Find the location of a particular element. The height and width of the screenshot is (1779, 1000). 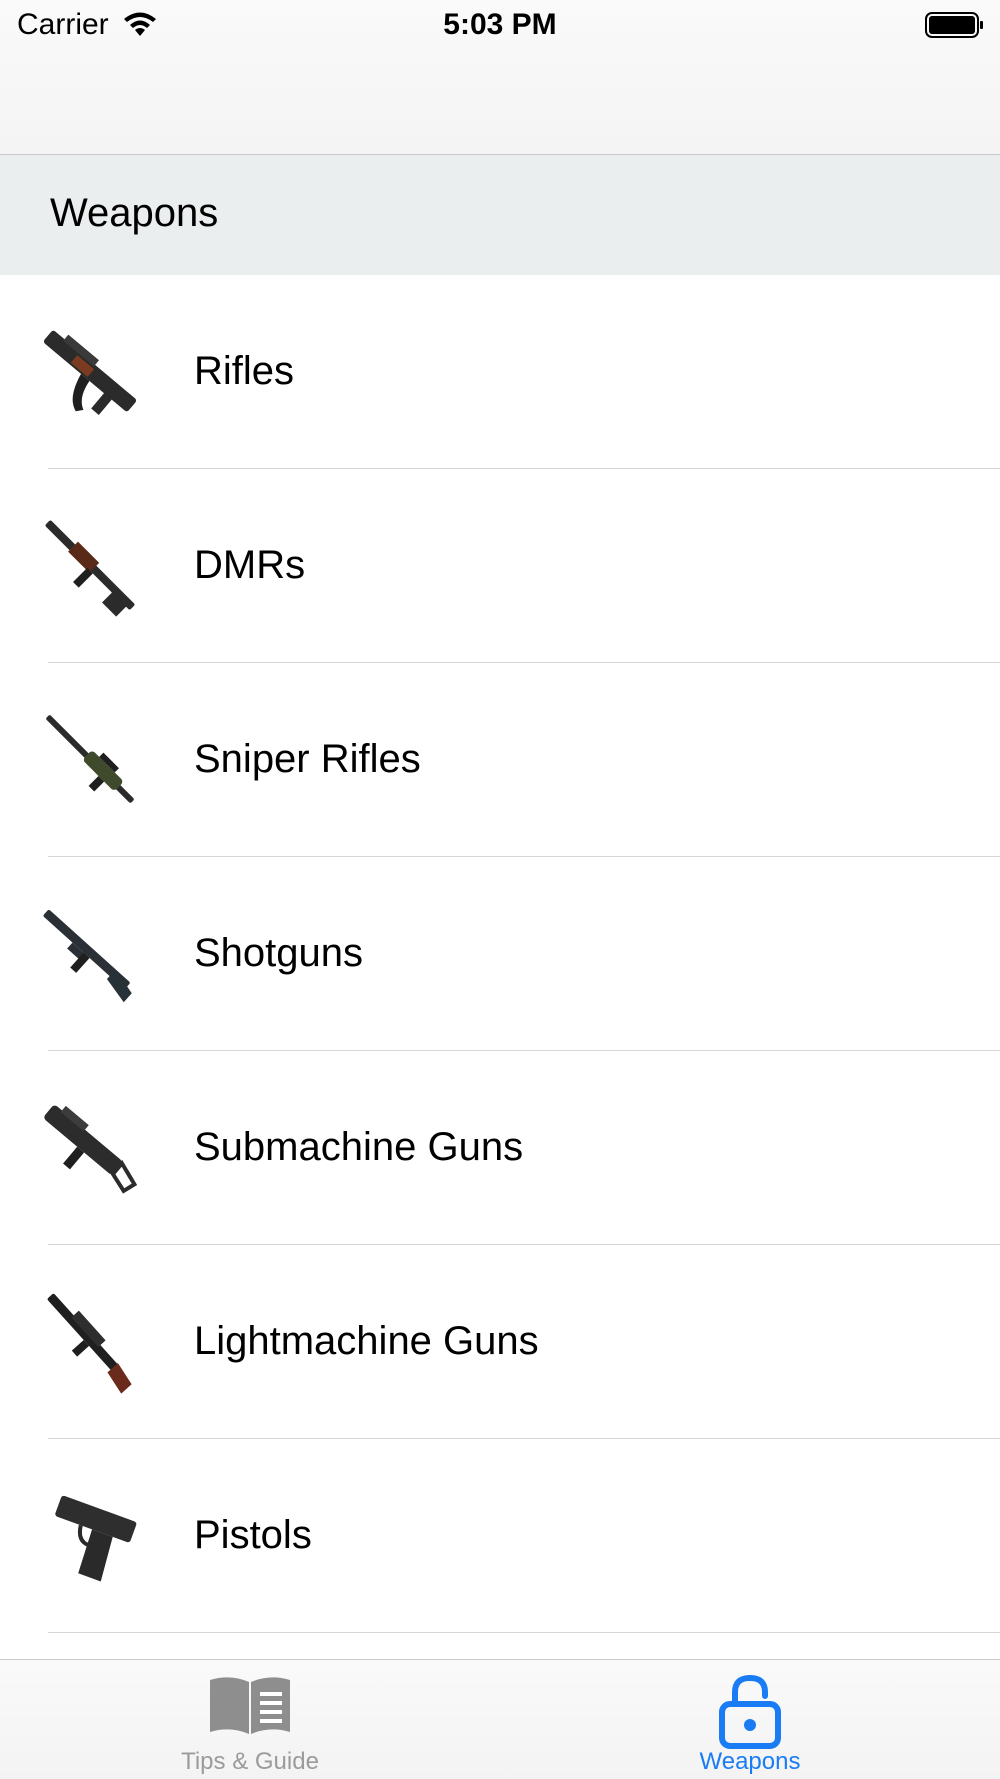

tab-tips-guide: Tips & Guide is located at coordinates (250, 1719).